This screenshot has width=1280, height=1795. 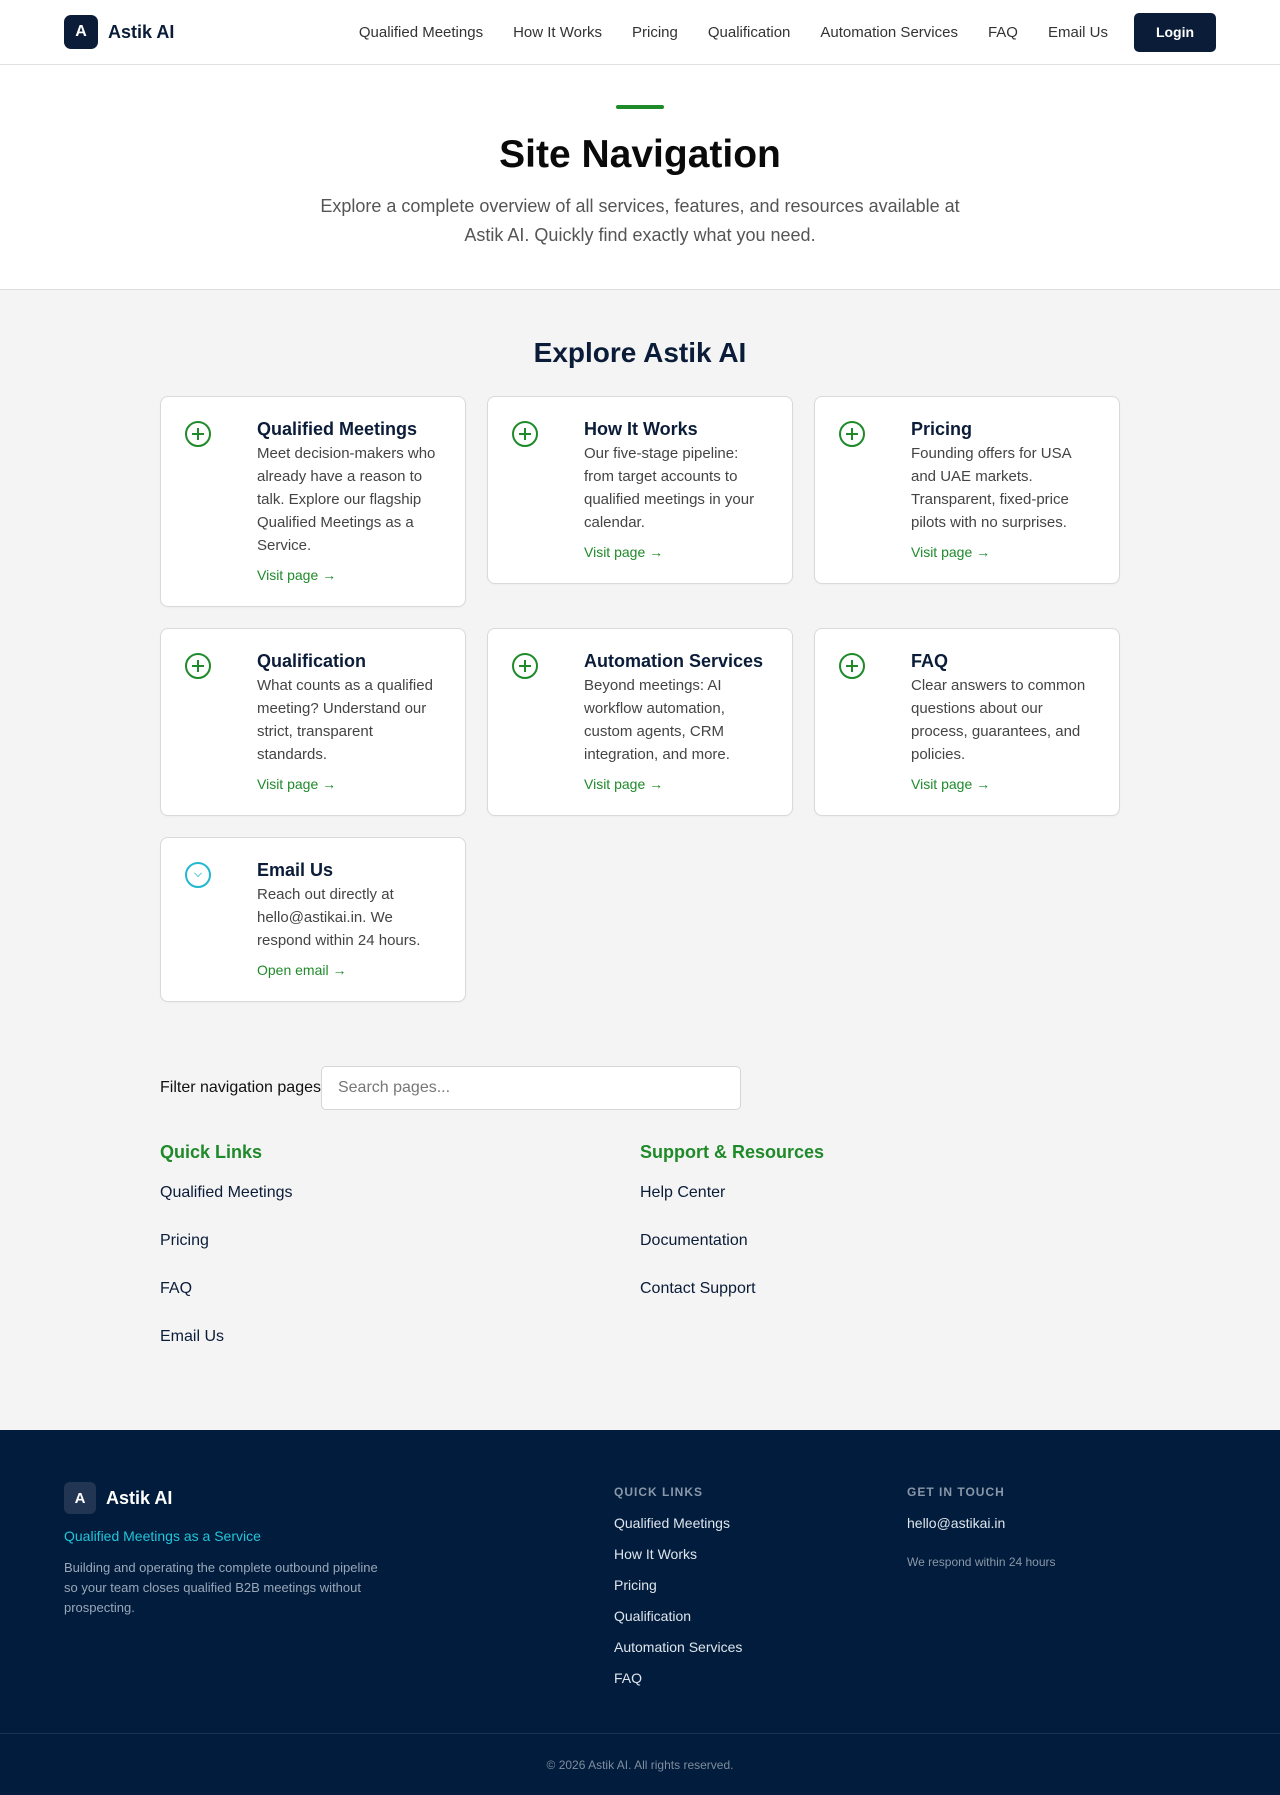 I want to click on list-item: Qualification, so click(x=760, y=1616).